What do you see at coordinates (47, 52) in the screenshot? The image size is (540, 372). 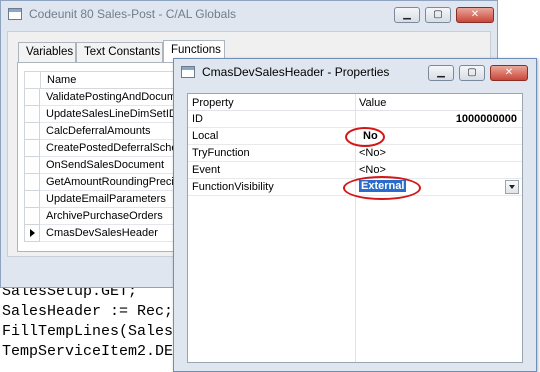 I see `tab-variables: Variables` at bounding box center [47, 52].